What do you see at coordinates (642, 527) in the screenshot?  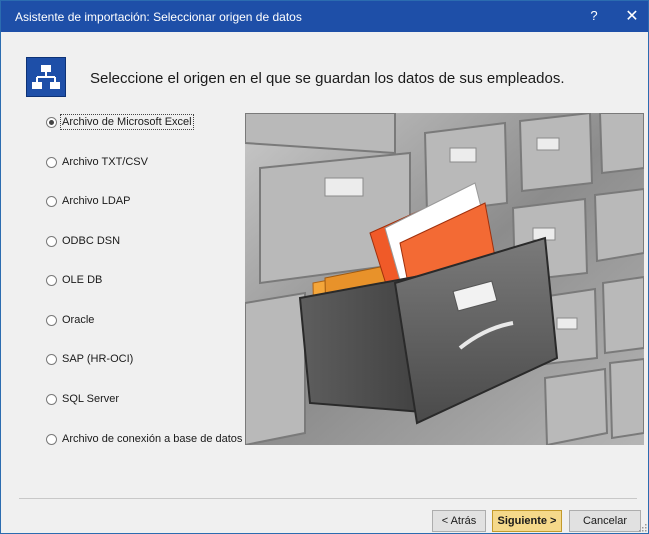 I see `resize-grip-icon` at bounding box center [642, 527].